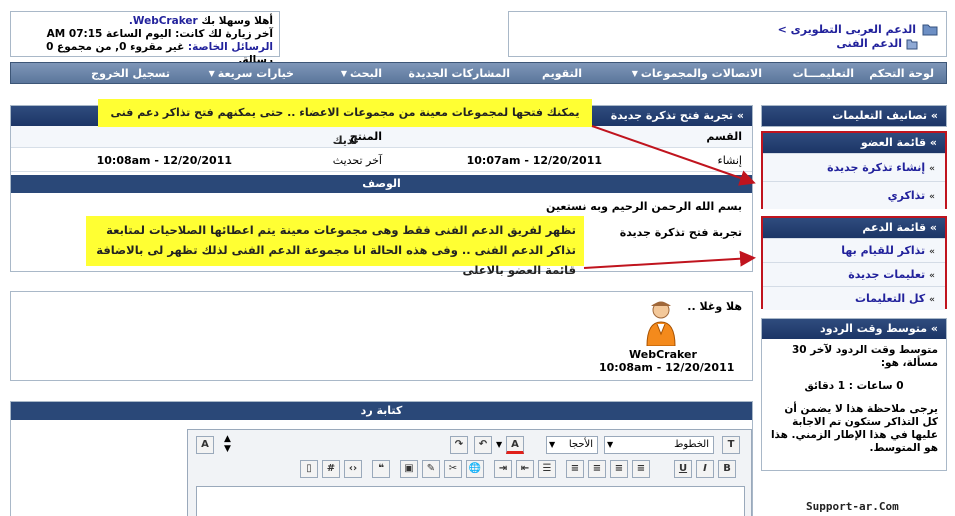  What do you see at coordinates (558, 73) in the screenshot?
I see `nav-calendar: التقويم` at bounding box center [558, 73].